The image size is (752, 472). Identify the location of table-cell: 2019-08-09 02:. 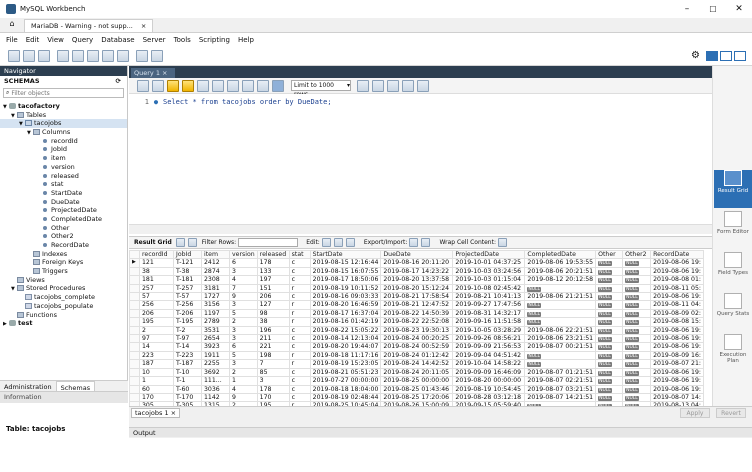
(677, 313).